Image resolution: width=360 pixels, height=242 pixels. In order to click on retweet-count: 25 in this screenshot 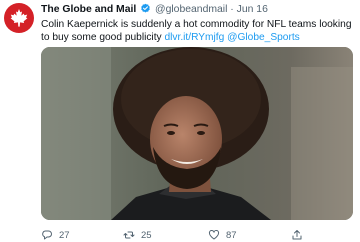, I will do `click(146, 235)`.